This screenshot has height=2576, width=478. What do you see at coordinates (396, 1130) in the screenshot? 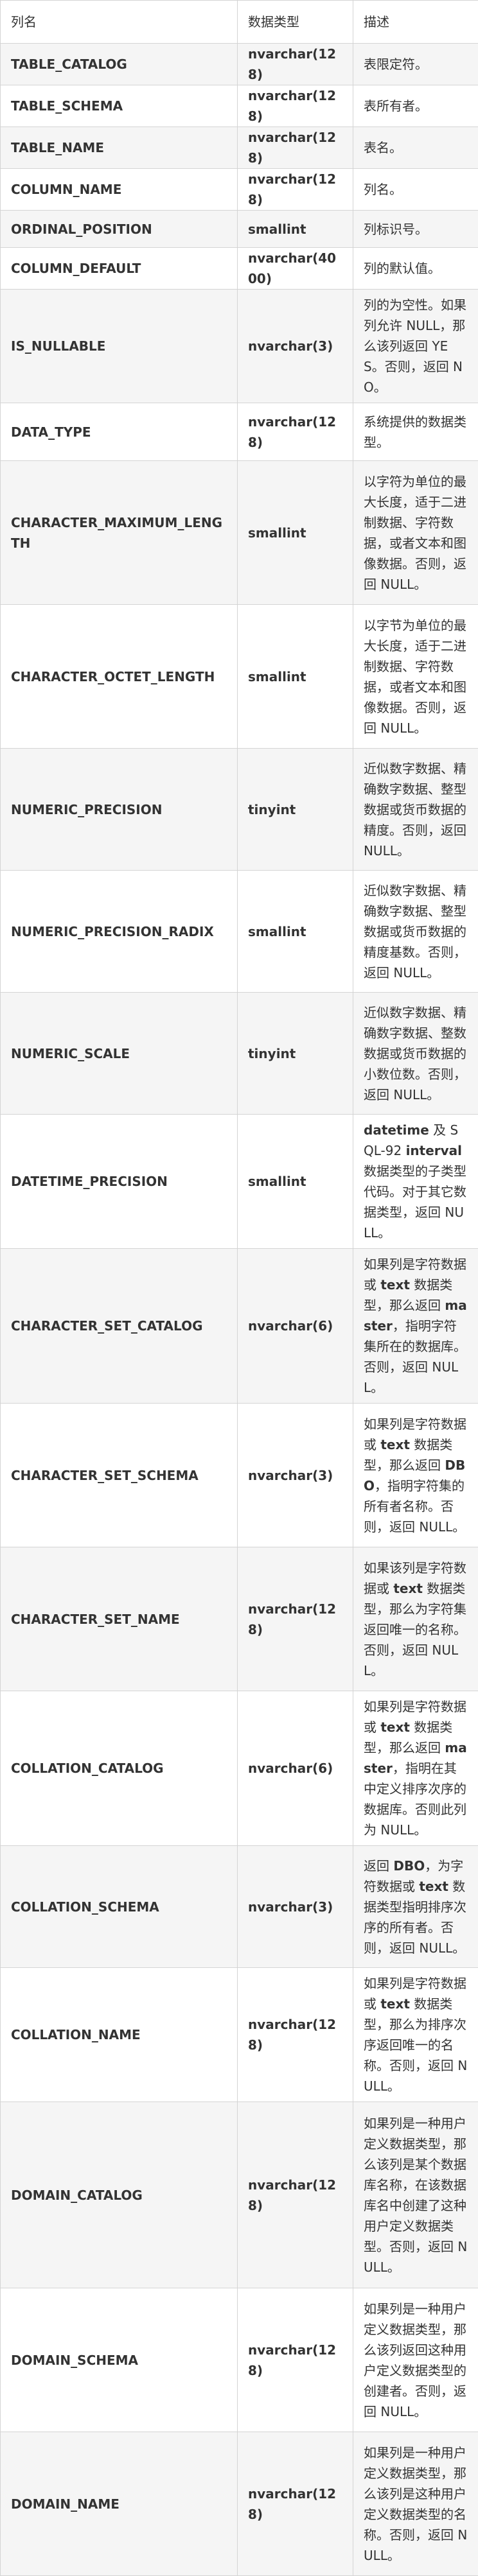
I see `description-keyword: datetime` at bounding box center [396, 1130].